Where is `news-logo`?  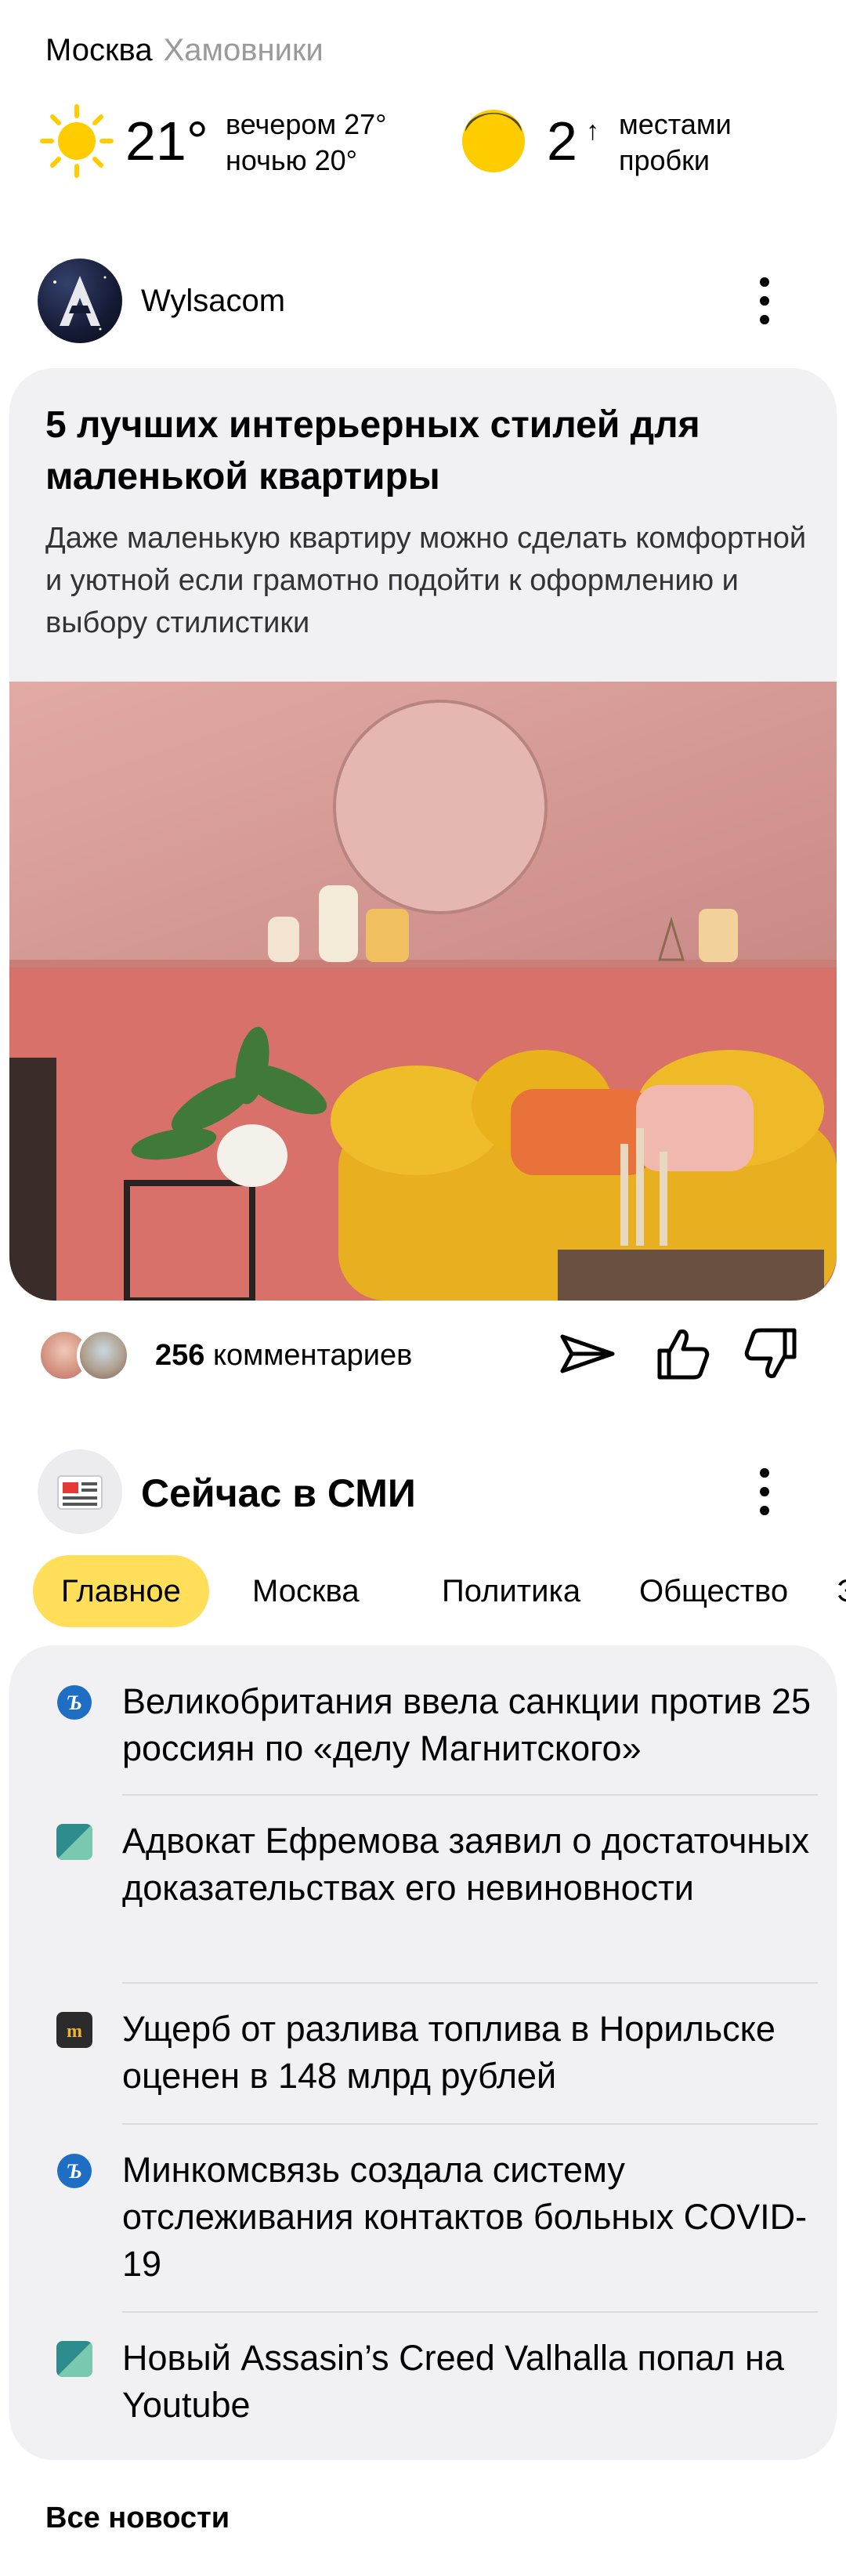 news-logo is located at coordinates (80, 1492).